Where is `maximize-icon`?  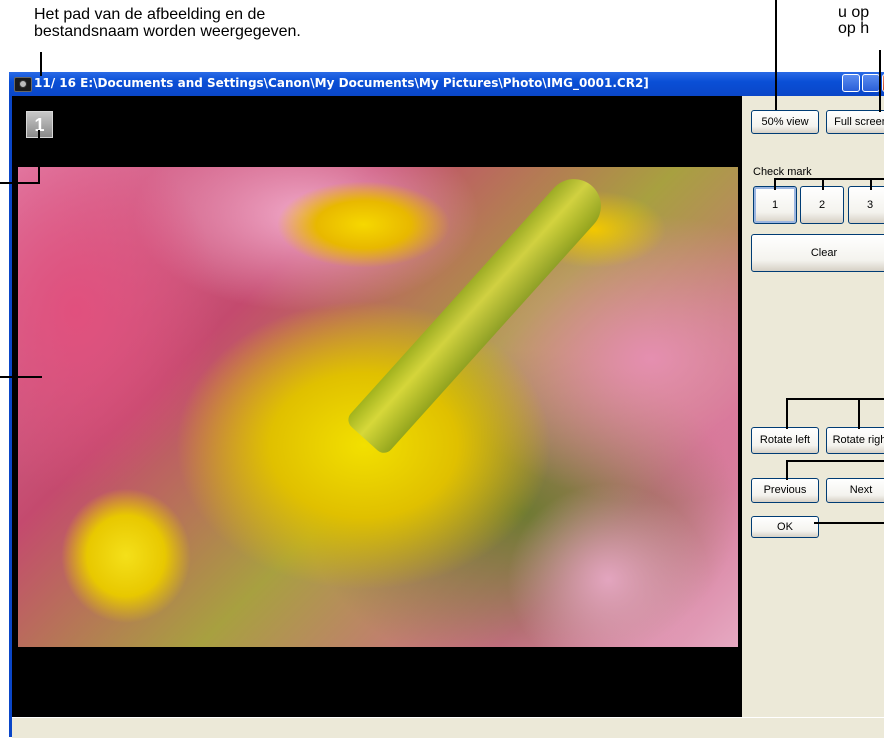
maximize-icon is located at coordinates (871, 83).